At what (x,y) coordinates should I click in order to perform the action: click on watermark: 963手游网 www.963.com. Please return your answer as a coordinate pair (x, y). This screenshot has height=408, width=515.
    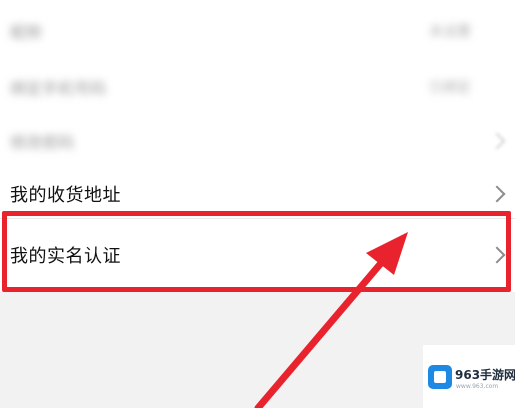
    Looking at the image, I should click on (469, 376).